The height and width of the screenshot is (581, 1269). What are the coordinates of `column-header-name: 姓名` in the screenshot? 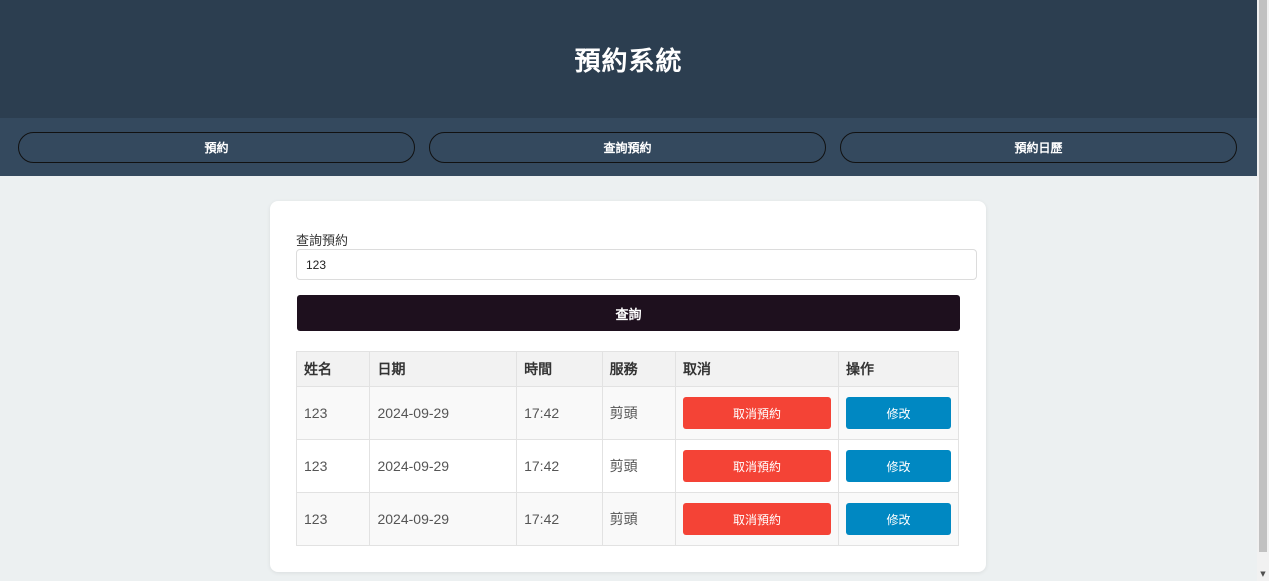 It's located at (333, 369).